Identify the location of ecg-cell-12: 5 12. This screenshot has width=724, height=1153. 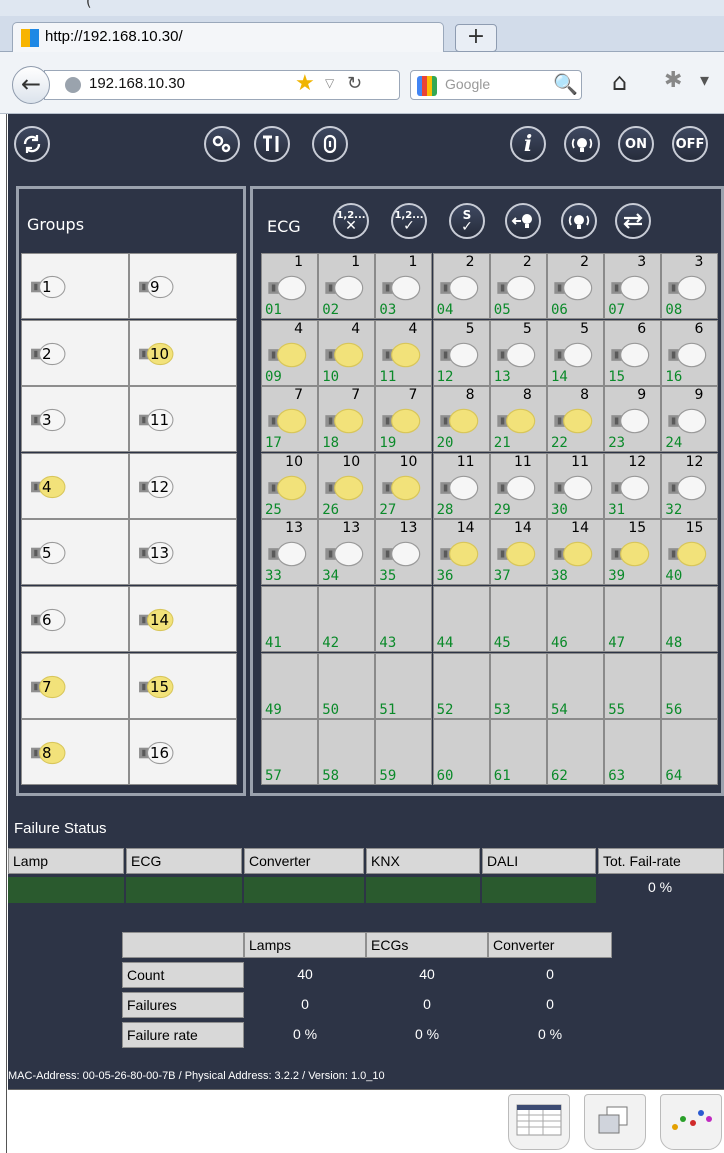
(461, 352).